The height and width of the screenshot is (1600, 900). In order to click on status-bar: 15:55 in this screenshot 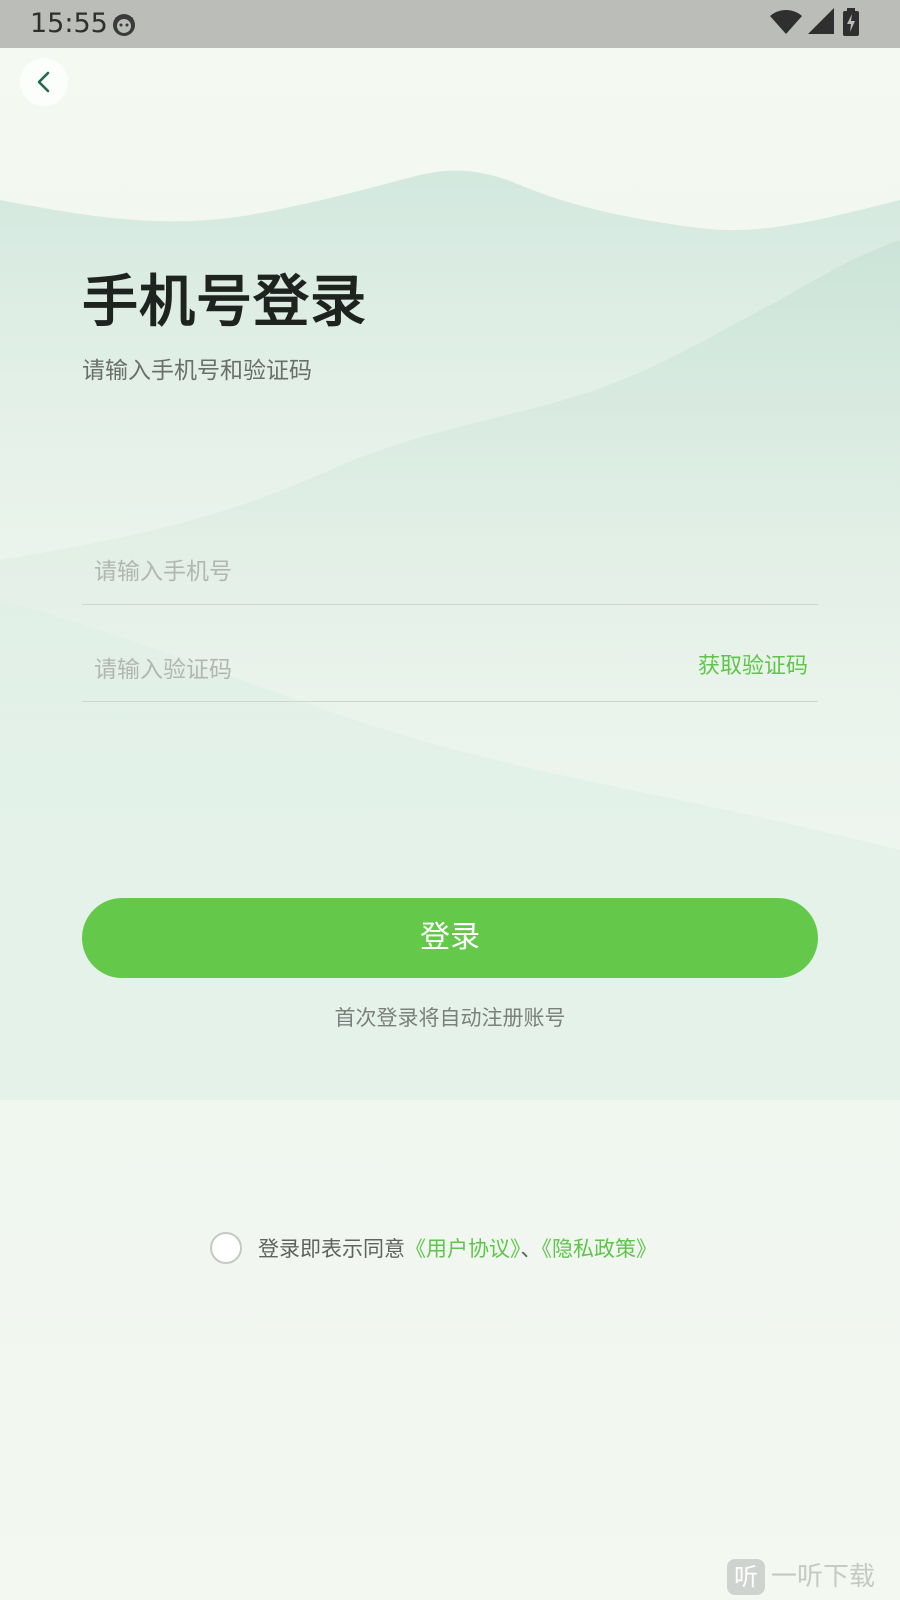, I will do `click(450, 24)`.